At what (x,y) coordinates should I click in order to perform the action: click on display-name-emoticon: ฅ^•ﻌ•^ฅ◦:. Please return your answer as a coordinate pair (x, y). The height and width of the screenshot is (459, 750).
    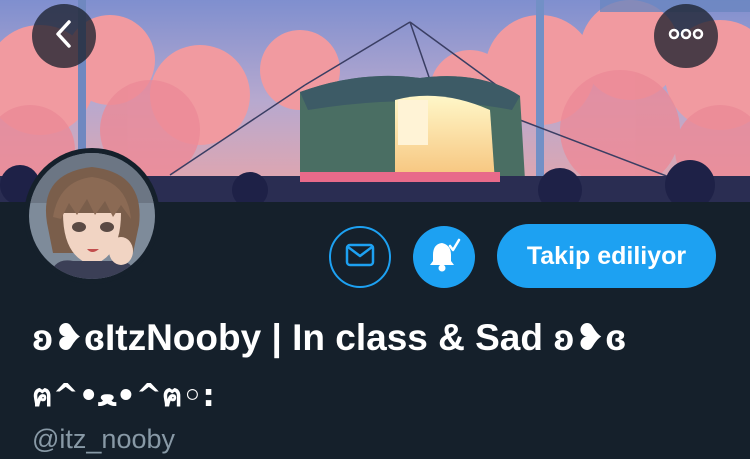
    Looking at the image, I should click on (123, 396).